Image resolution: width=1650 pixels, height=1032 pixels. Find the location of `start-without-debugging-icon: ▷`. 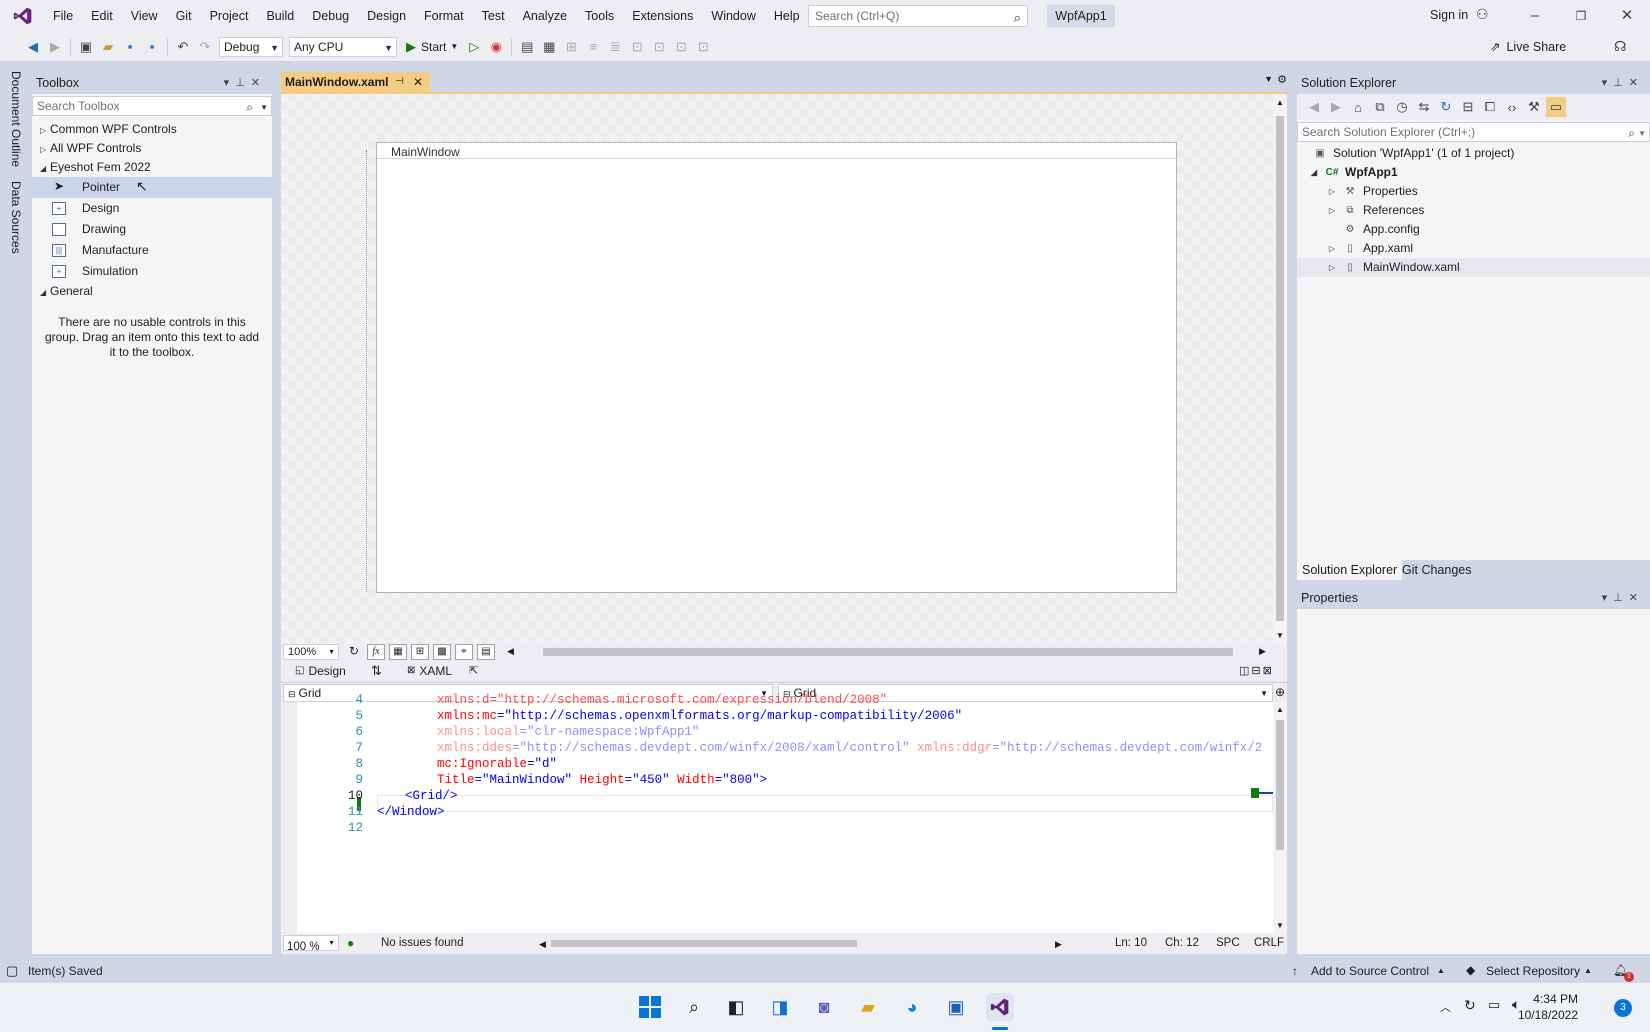

start-without-debugging-icon: ▷ is located at coordinates (474, 47).